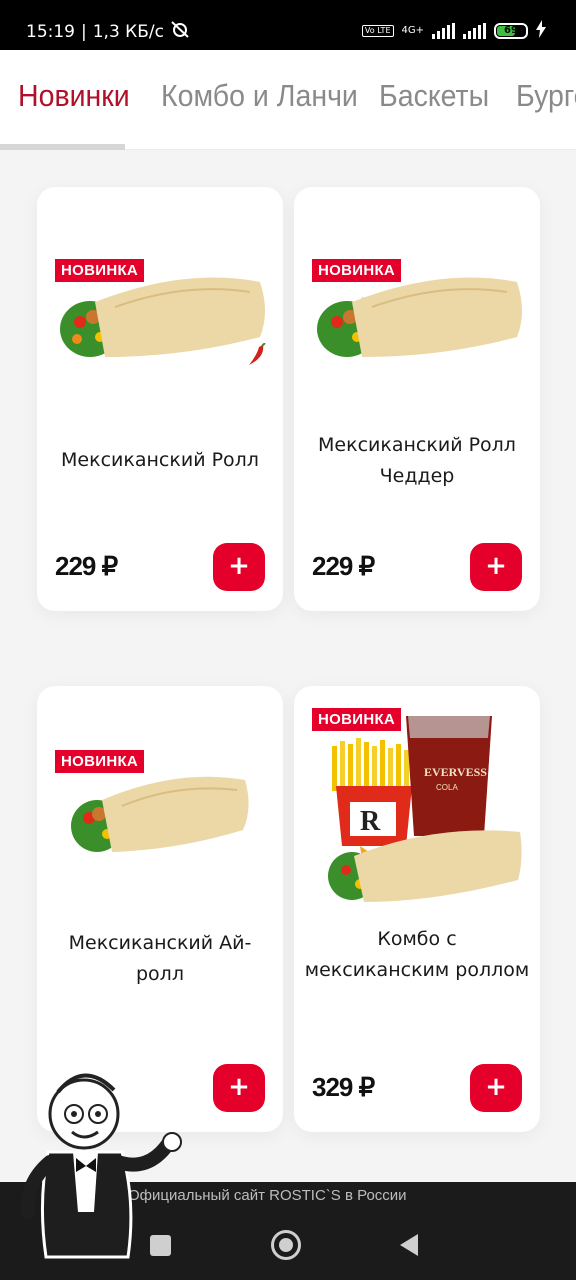 The height and width of the screenshot is (1280, 576). I want to click on status-speed: 1,3 КБ/с, so click(128, 31).